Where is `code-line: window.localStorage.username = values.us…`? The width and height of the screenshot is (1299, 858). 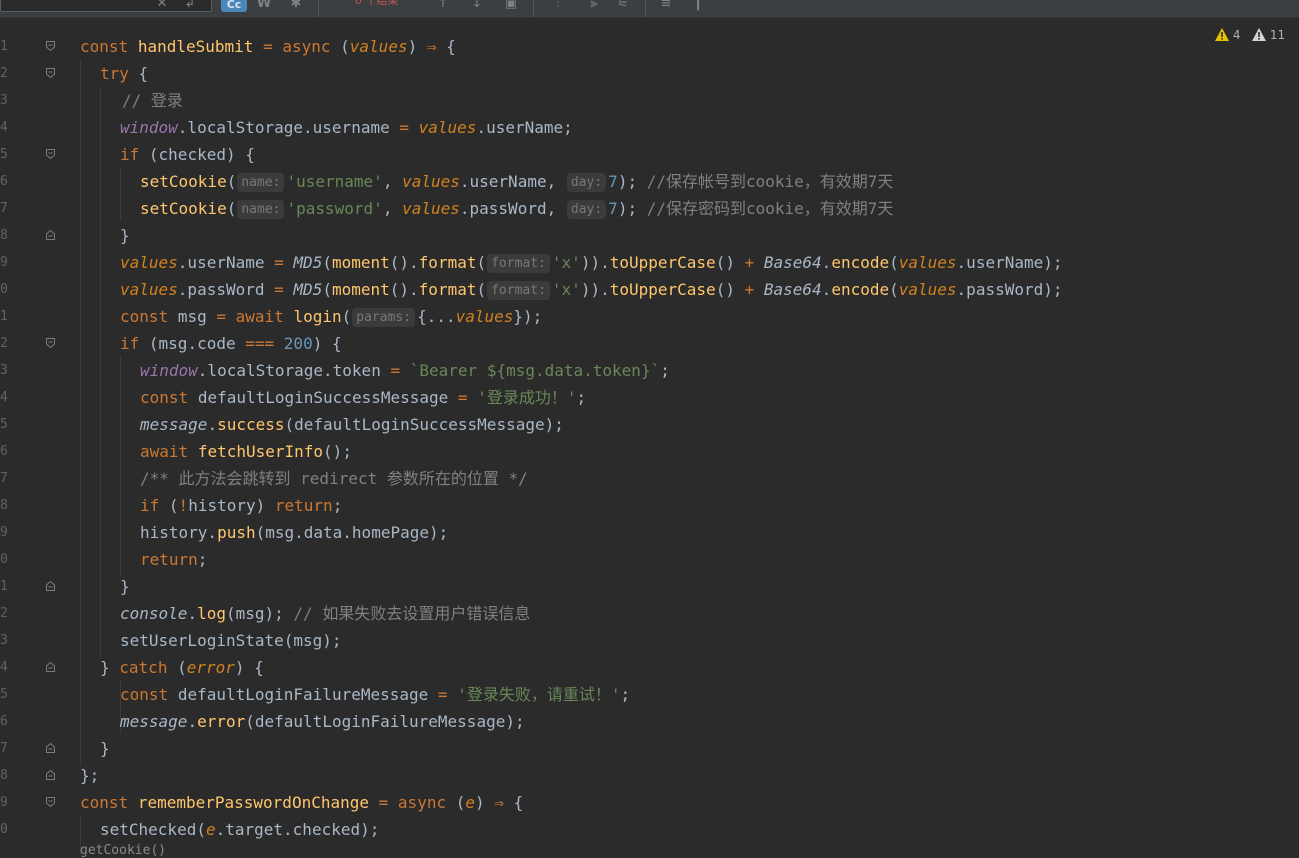
code-line: window.localStorage.username = values.us… is located at coordinates (346, 127).